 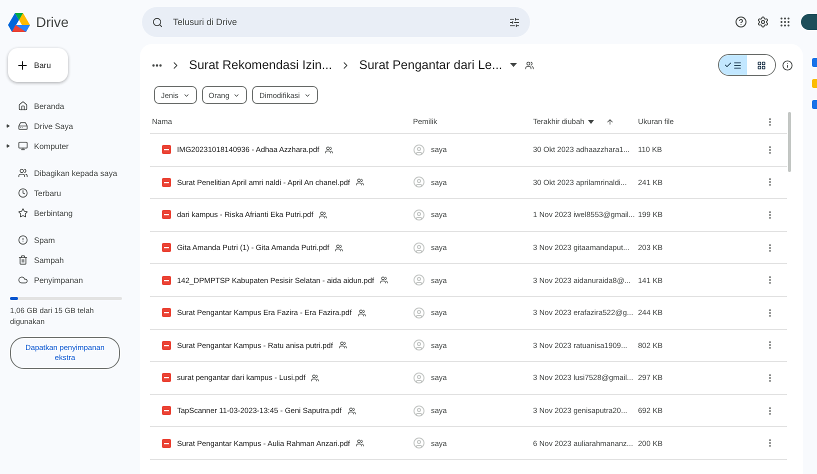 I want to click on app-name: Drive, so click(x=52, y=22).